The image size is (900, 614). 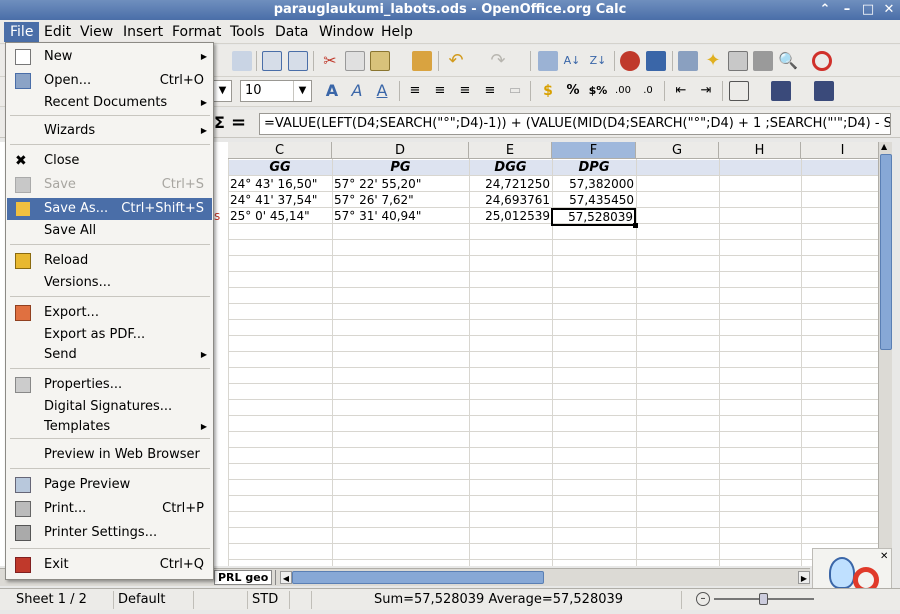 What do you see at coordinates (456, 61) in the screenshot?
I see `undo-icon: ↶` at bounding box center [456, 61].